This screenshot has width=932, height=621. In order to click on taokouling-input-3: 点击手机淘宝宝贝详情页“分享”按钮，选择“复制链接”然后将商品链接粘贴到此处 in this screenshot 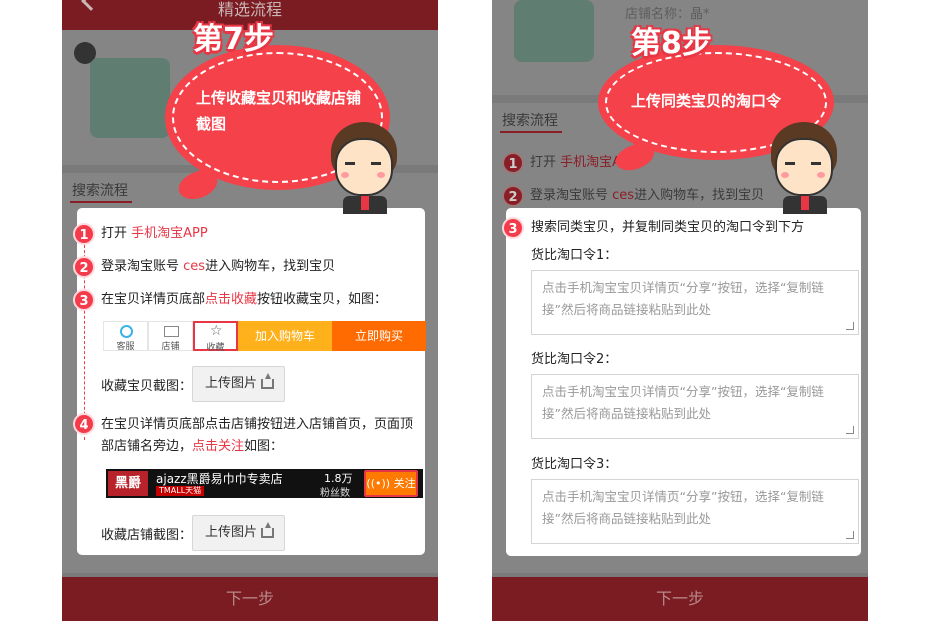, I will do `click(695, 511)`.